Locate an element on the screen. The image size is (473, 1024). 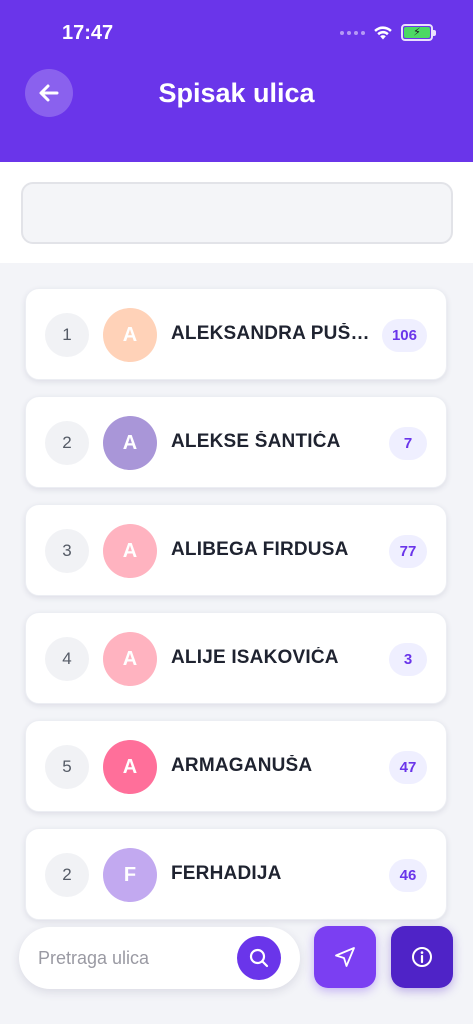
search-icon is located at coordinates (259, 958).